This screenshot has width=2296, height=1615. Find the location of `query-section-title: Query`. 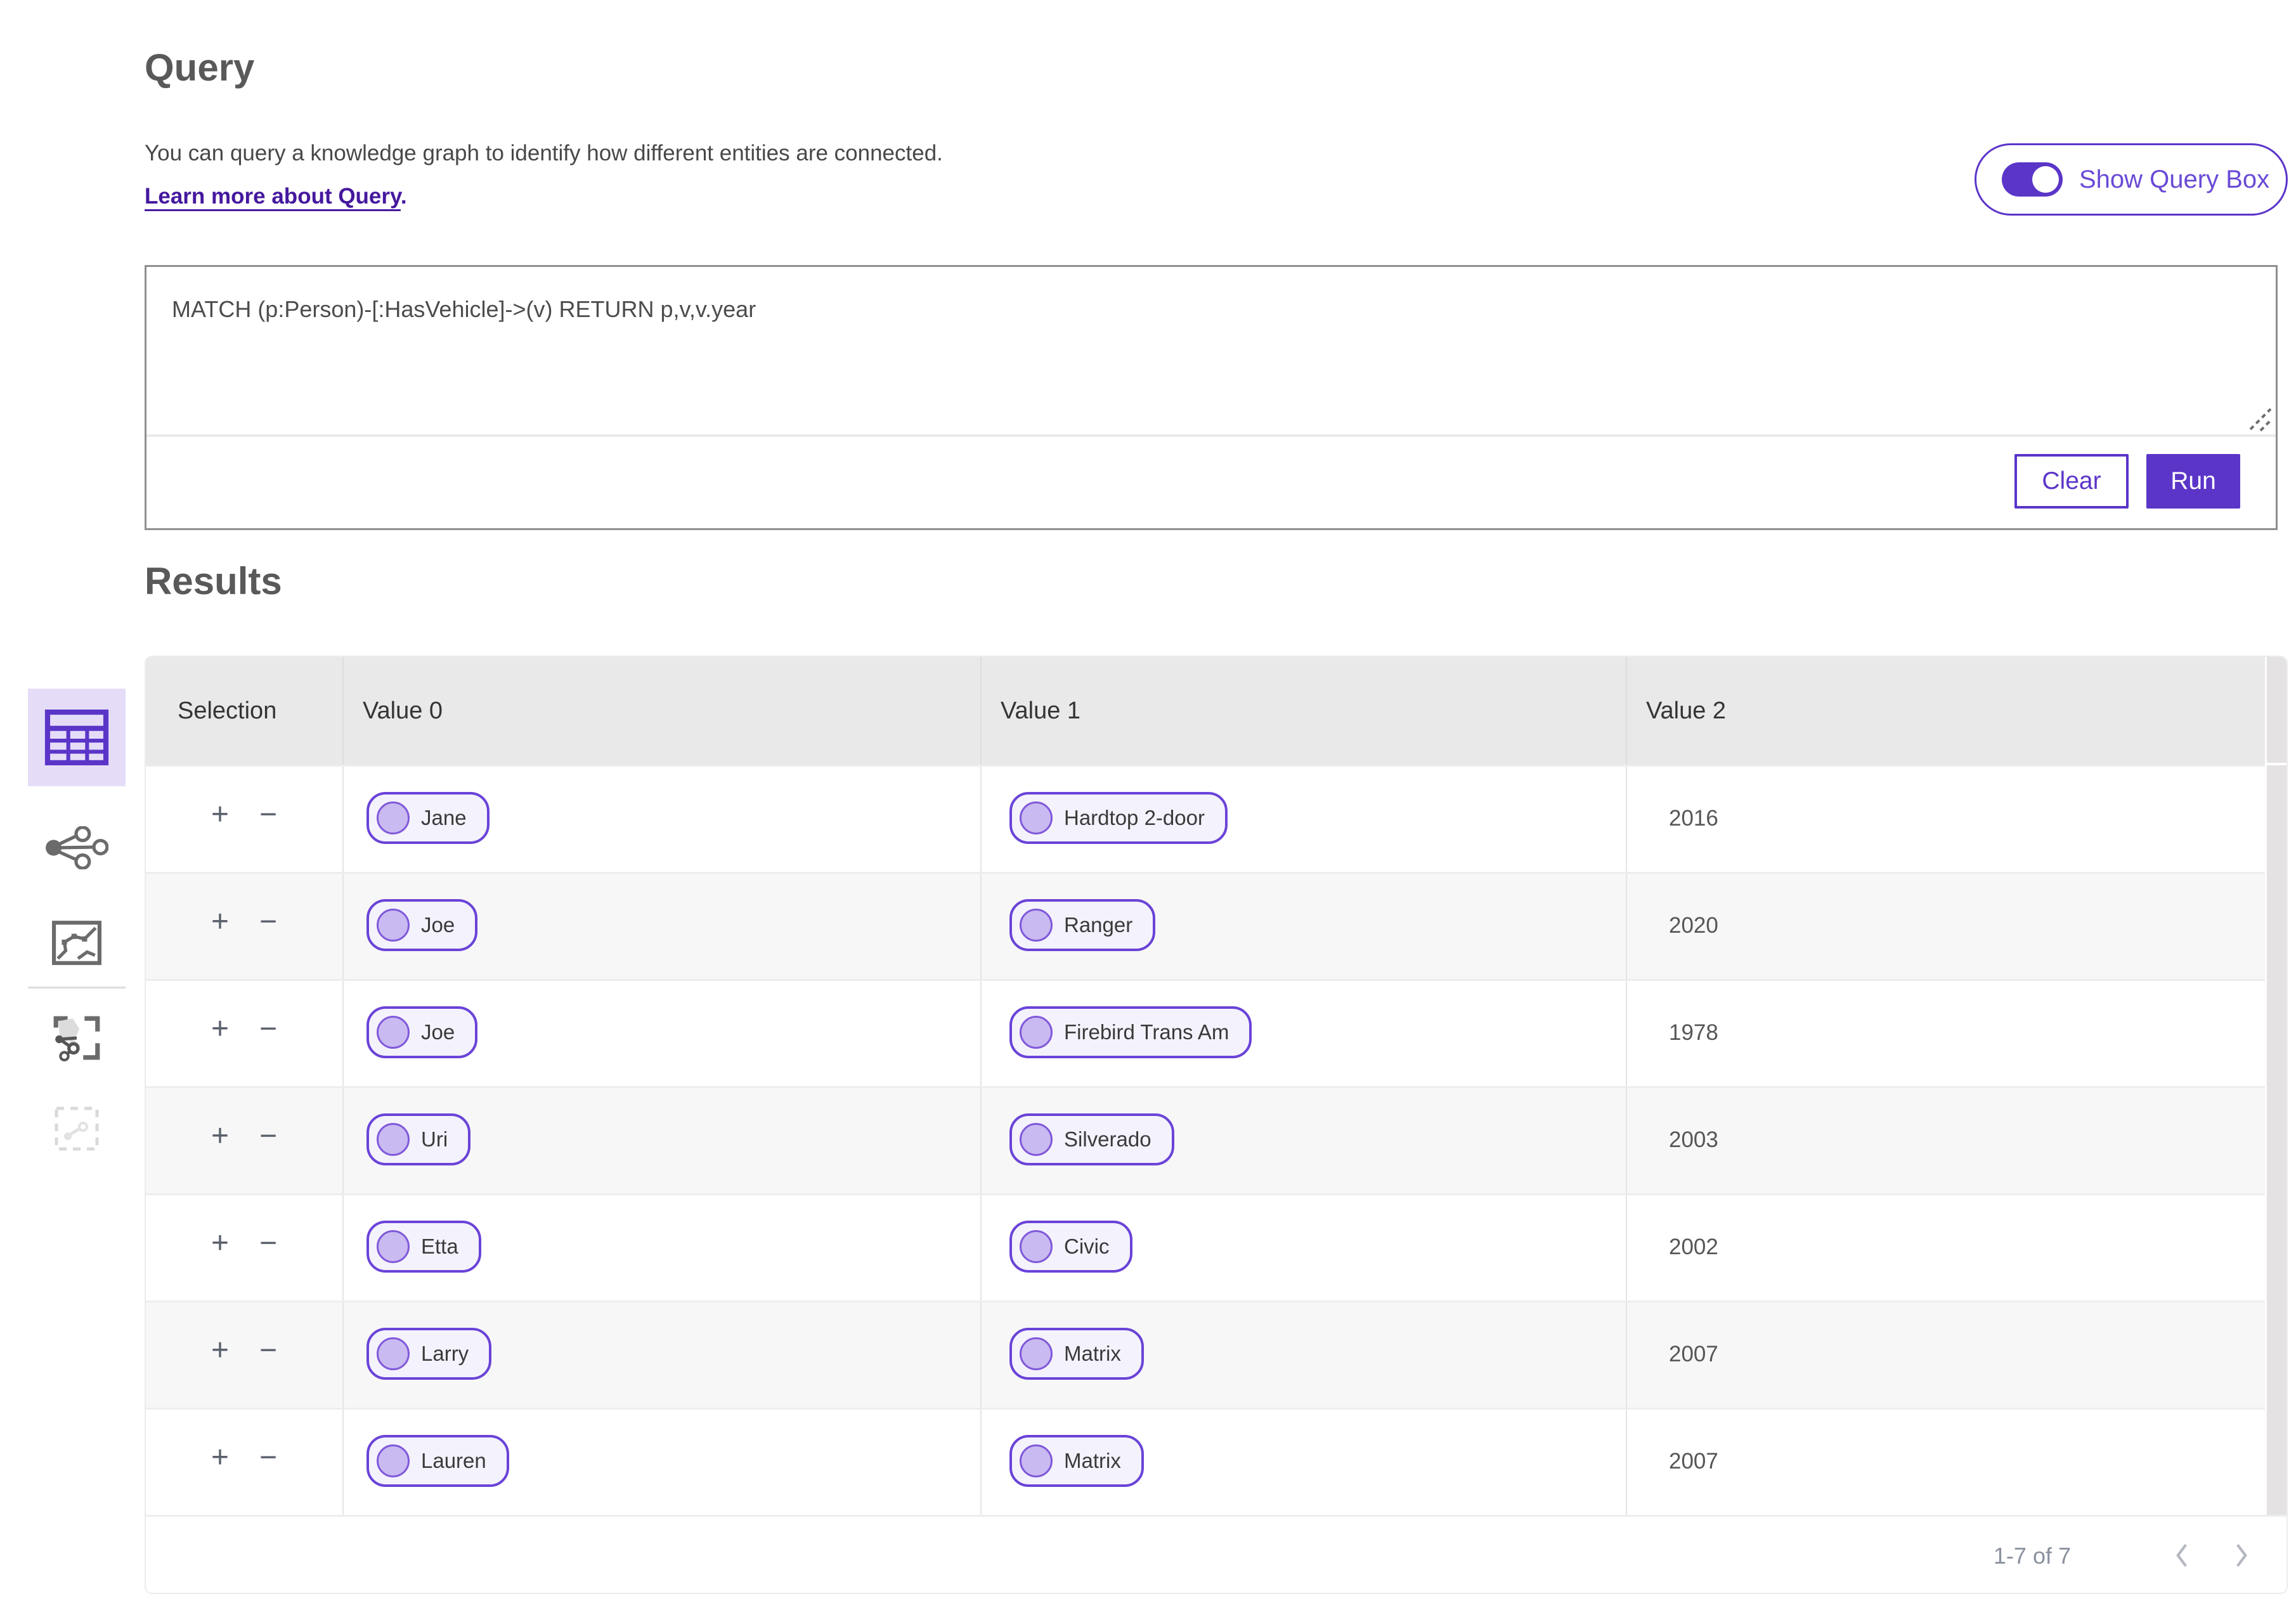

query-section-title: Query is located at coordinates (200, 67).